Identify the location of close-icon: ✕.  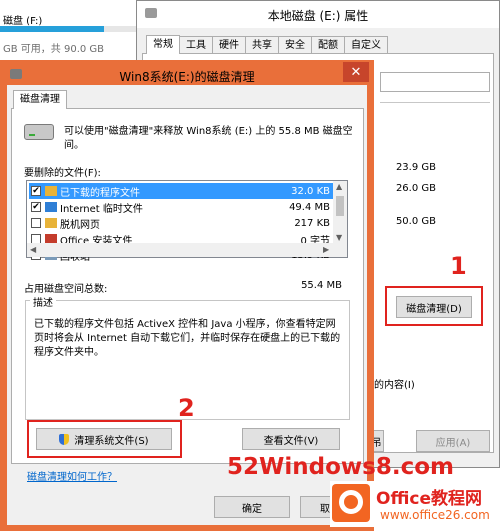
(356, 72).